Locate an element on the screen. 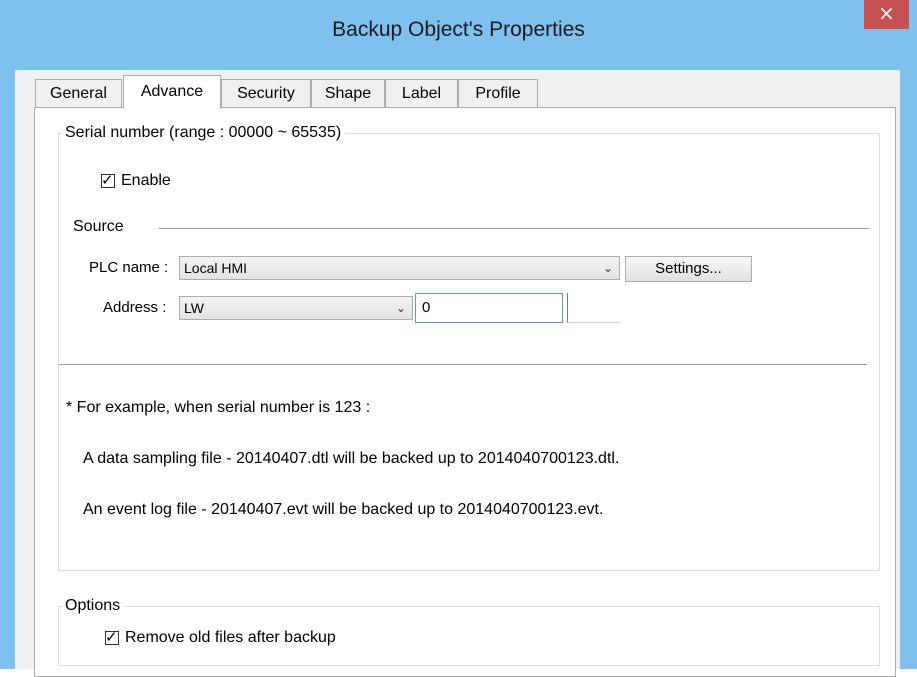  close-button: × is located at coordinates (886, 14).